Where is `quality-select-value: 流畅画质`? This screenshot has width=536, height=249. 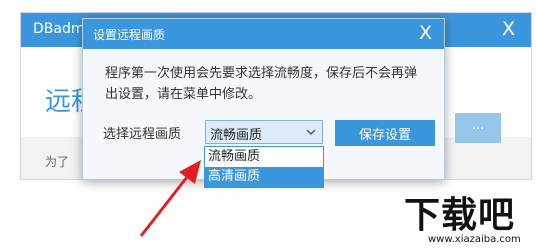
quality-select-value: 流畅画质 is located at coordinates (236, 135).